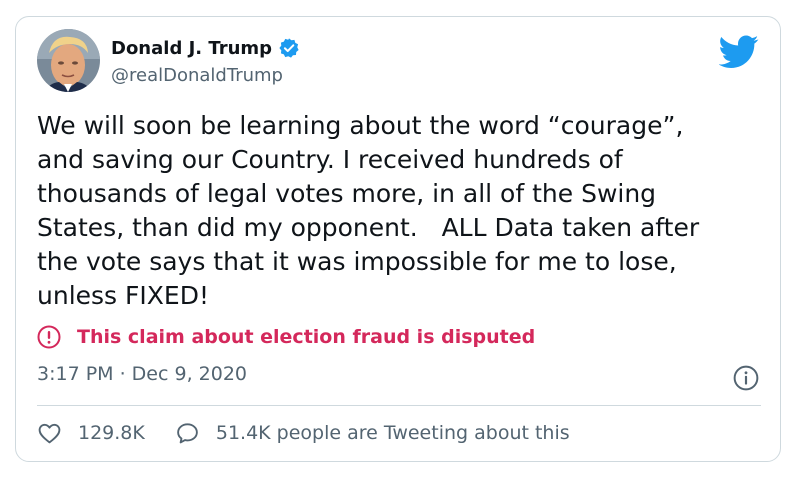  I want to click on author-name-text: Donald J. Trump, so click(191, 48).